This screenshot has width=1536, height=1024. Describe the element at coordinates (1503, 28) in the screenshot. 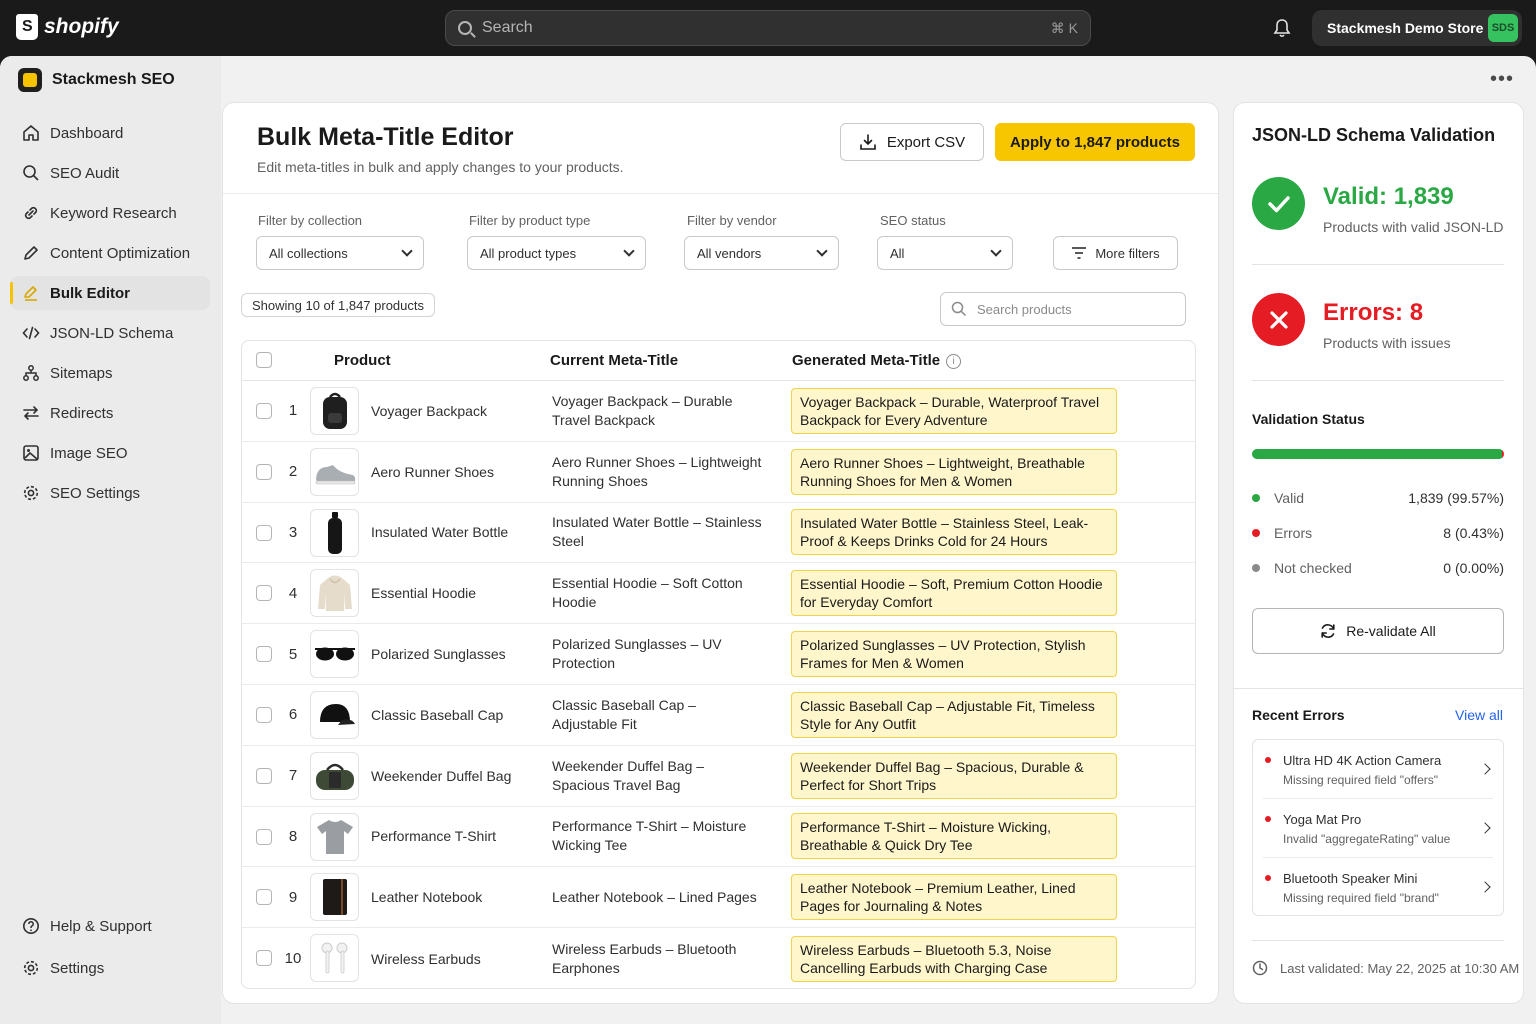

I see `store-avatar: SDS` at that location.